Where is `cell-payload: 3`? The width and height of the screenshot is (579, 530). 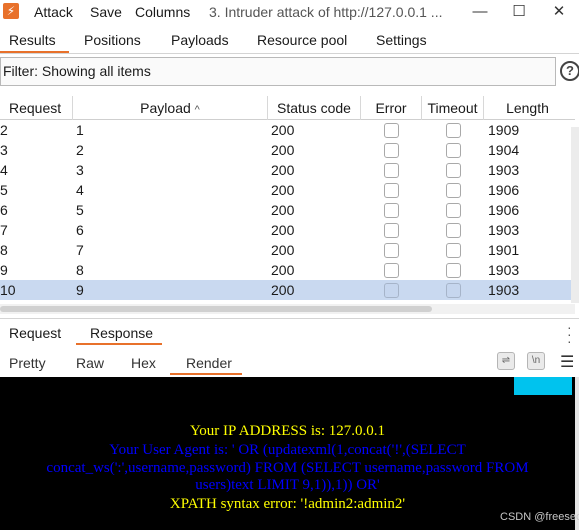 cell-payload: 3 is located at coordinates (80, 170).